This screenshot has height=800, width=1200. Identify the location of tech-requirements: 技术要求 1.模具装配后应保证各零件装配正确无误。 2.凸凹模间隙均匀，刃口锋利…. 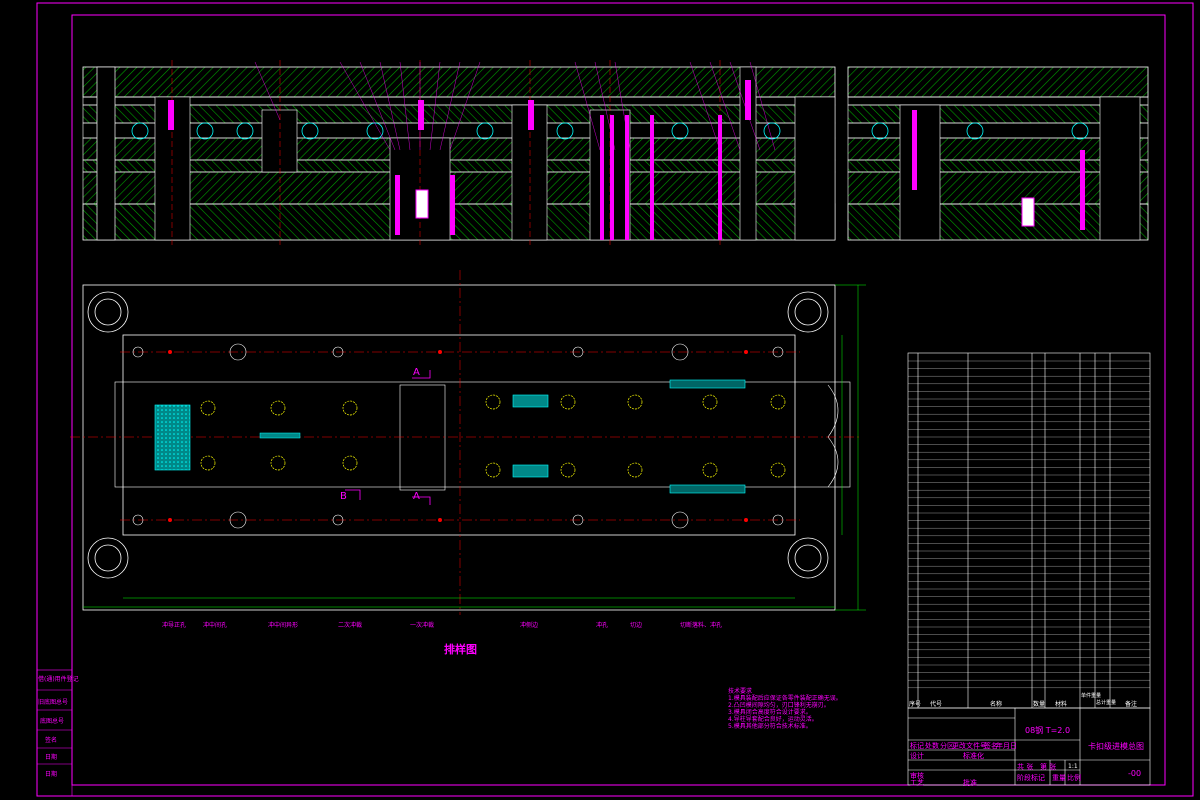
(785, 709).